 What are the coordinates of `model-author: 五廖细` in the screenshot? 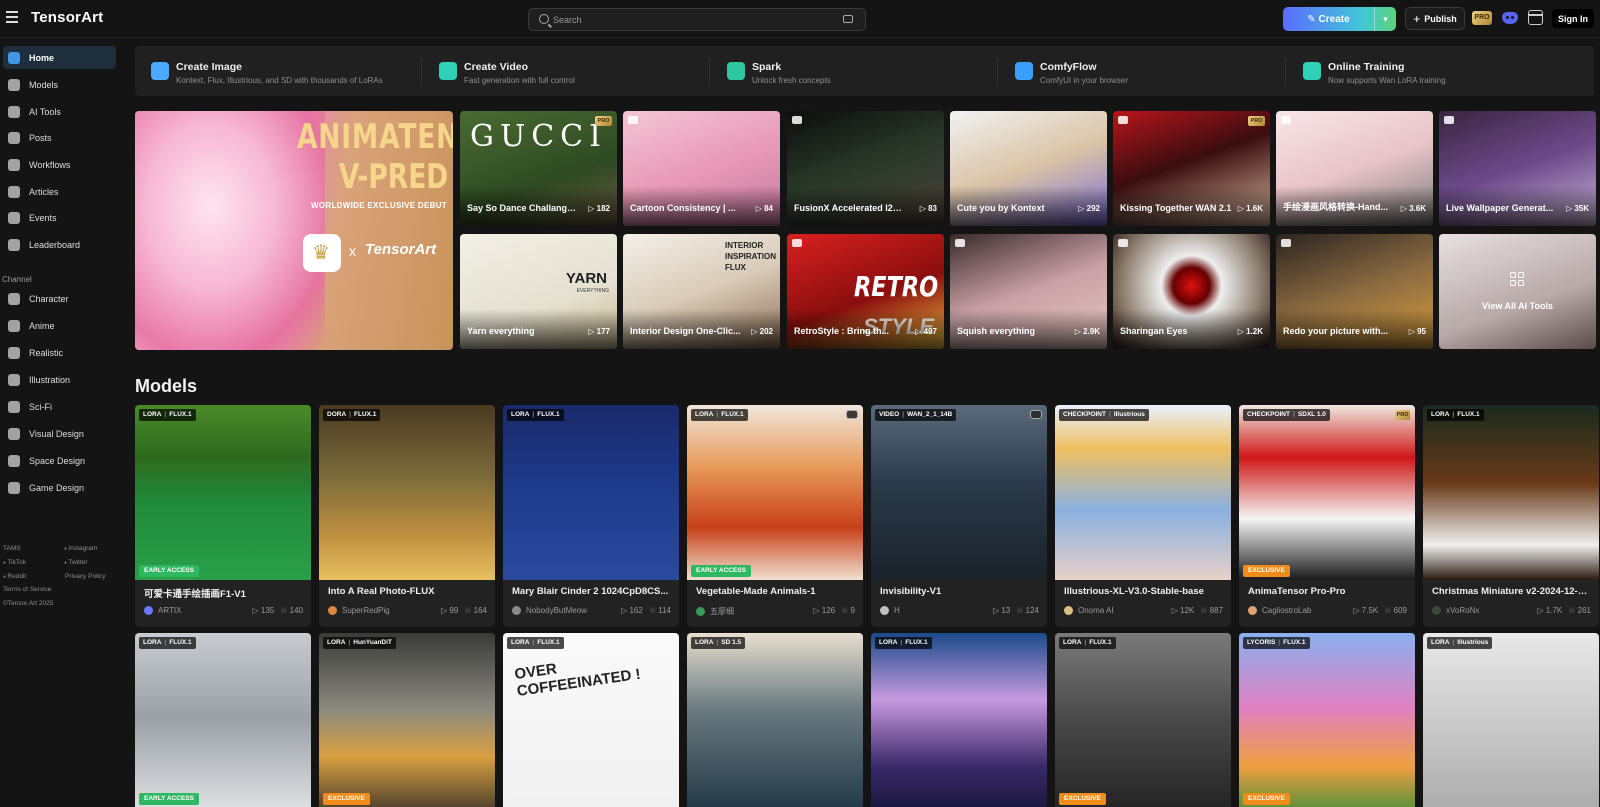 It's located at (715, 611).